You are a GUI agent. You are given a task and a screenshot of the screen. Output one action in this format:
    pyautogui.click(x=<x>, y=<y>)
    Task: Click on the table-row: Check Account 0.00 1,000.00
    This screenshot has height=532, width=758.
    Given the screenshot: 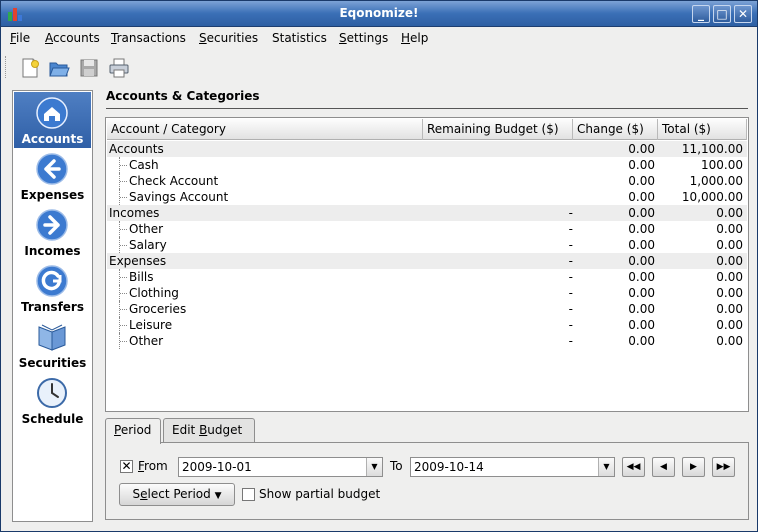 What is the action you would take?
    pyautogui.click(x=427, y=181)
    